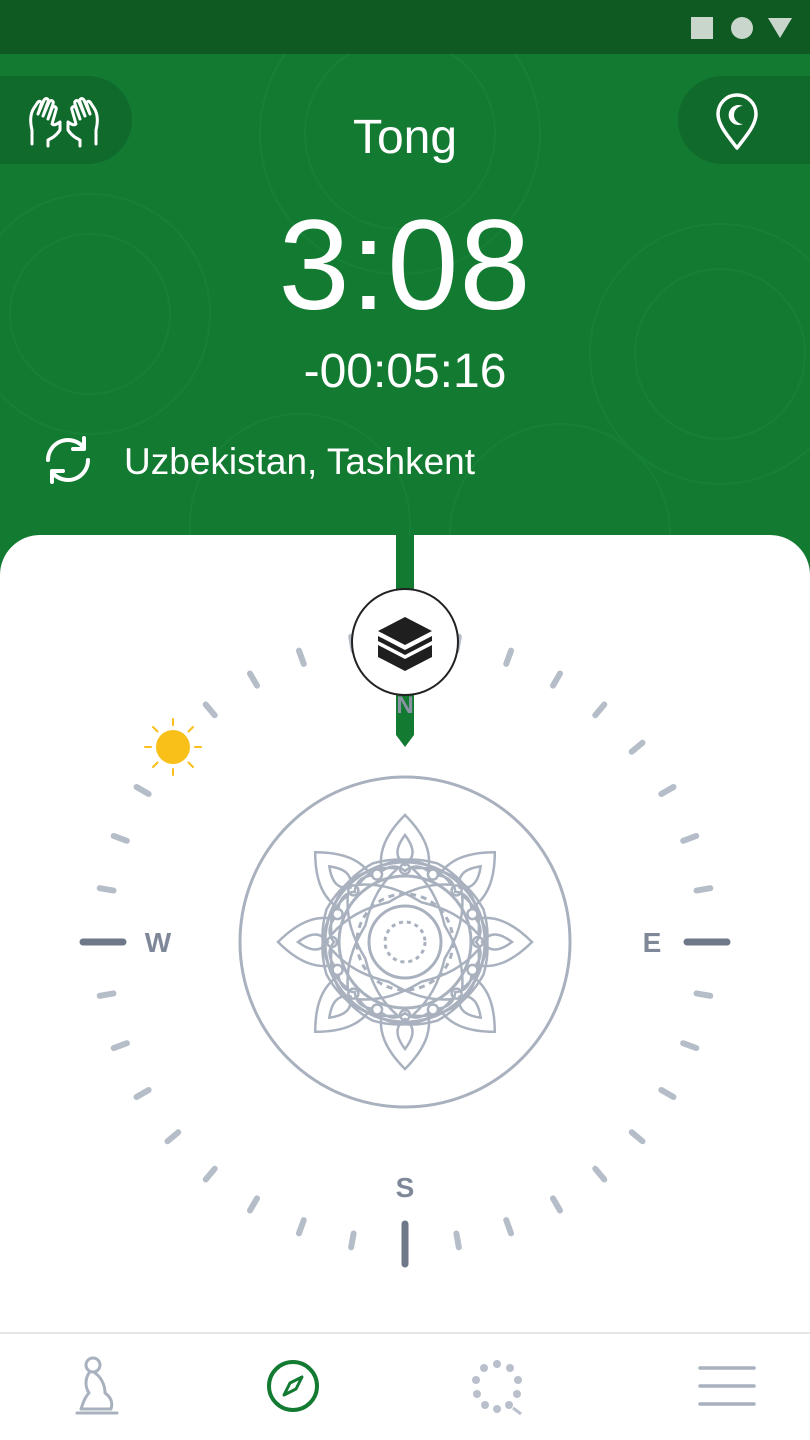 The height and width of the screenshot is (1440, 810). I want to click on nav-qibla, so click(293, 1387).